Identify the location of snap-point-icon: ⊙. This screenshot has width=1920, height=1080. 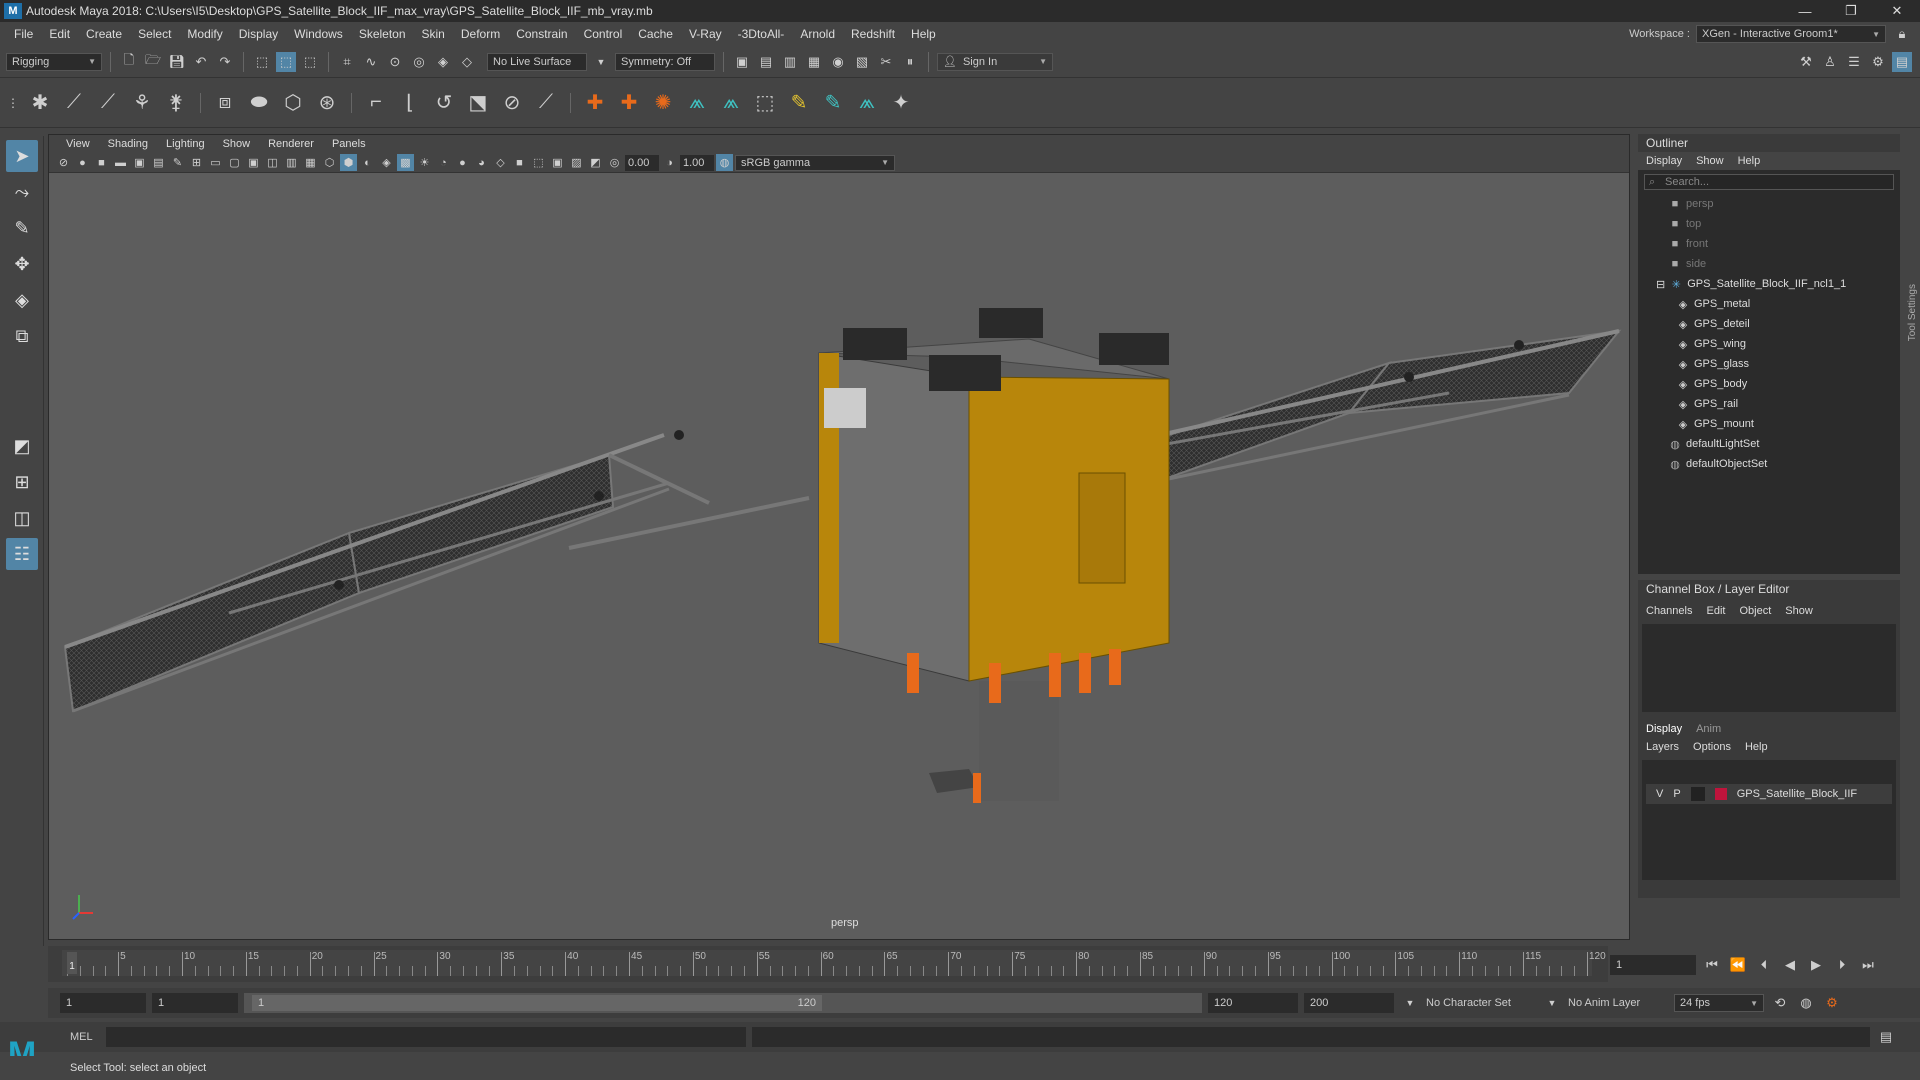
(395, 62).